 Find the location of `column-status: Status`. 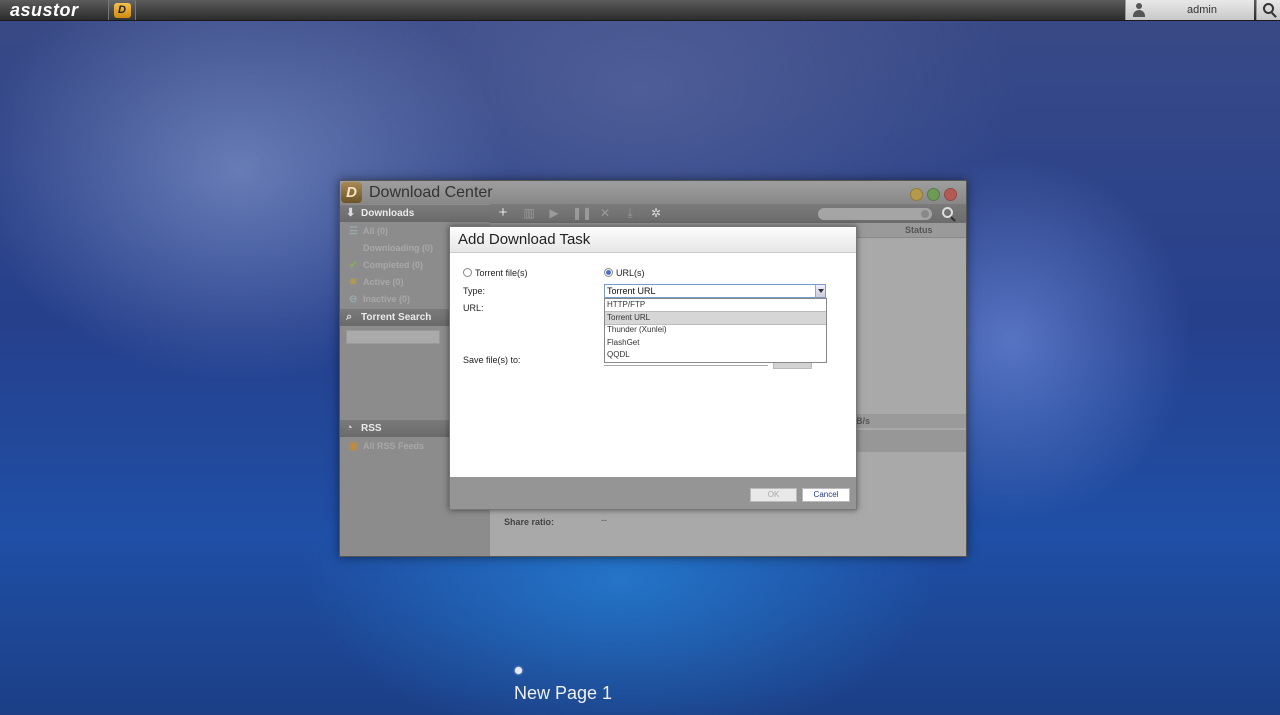

column-status: Status is located at coordinates (919, 230).